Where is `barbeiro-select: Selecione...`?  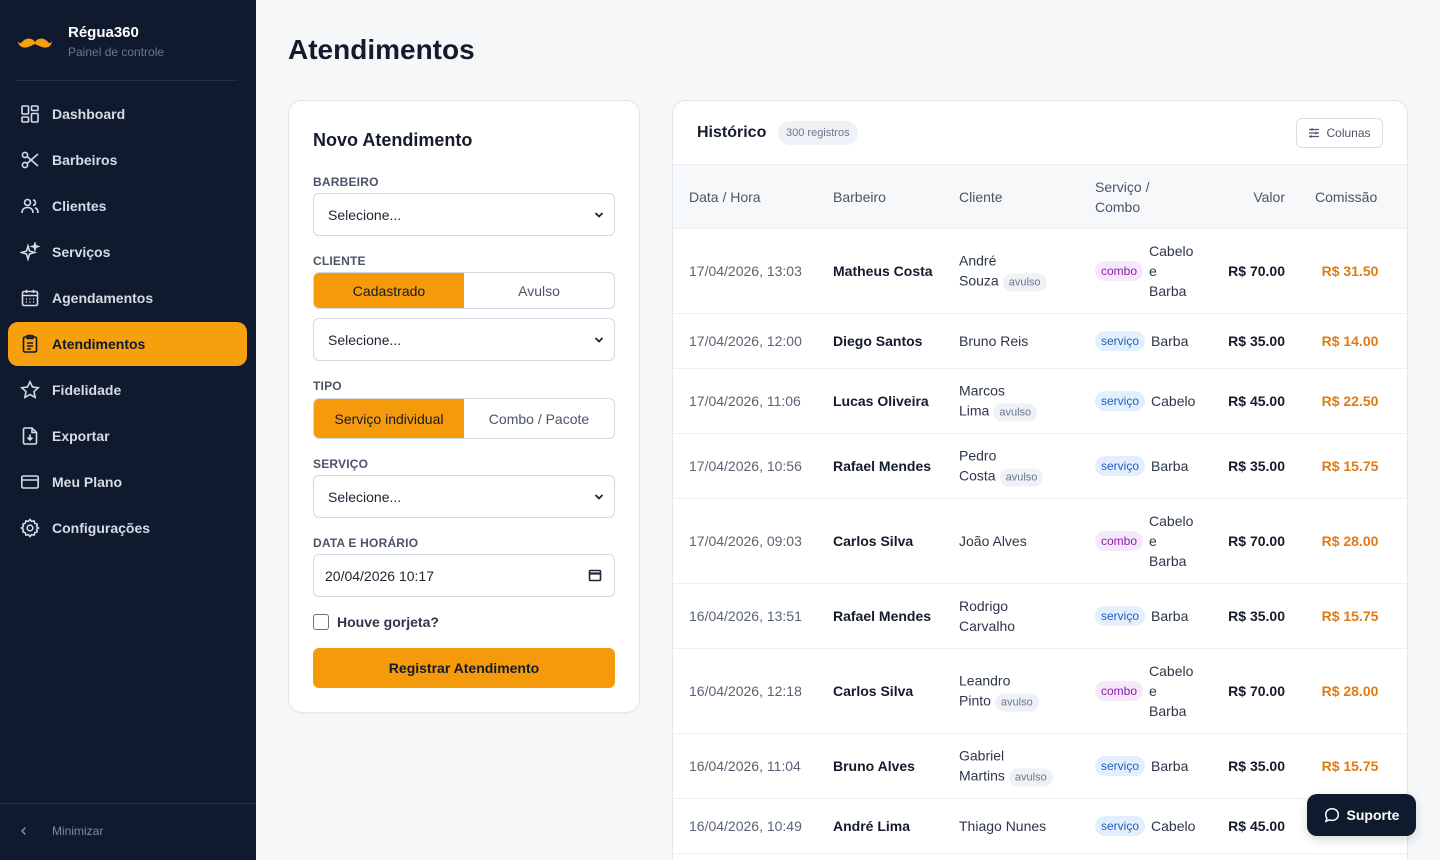 barbeiro-select: Selecione... is located at coordinates (464, 214).